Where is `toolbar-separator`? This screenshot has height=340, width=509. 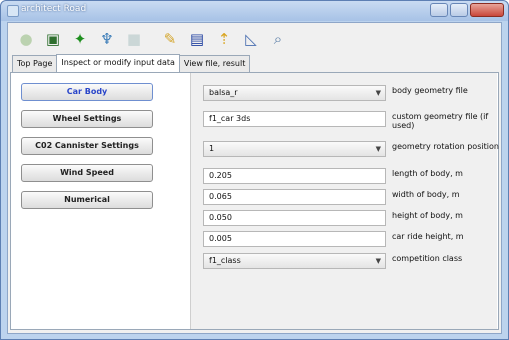
toolbar-separator is located at coordinates (152, 41).